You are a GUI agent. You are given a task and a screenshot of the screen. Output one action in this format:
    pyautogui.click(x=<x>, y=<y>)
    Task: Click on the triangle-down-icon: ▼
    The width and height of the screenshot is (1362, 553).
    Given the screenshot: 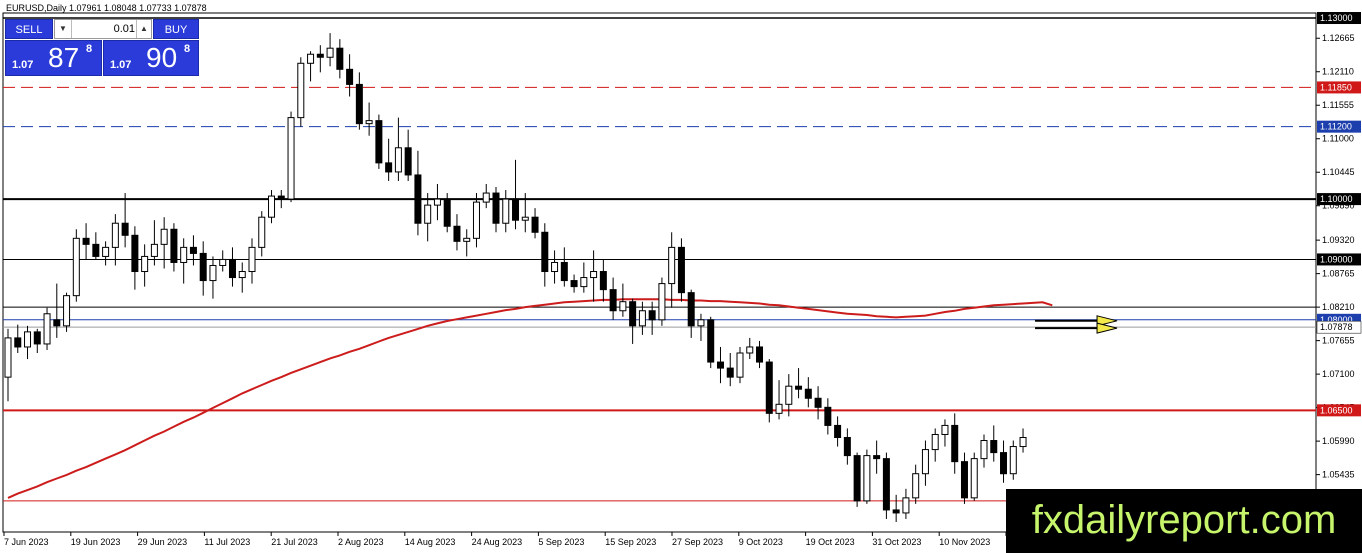 What is the action you would take?
    pyautogui.click(x=63, y=29)
    